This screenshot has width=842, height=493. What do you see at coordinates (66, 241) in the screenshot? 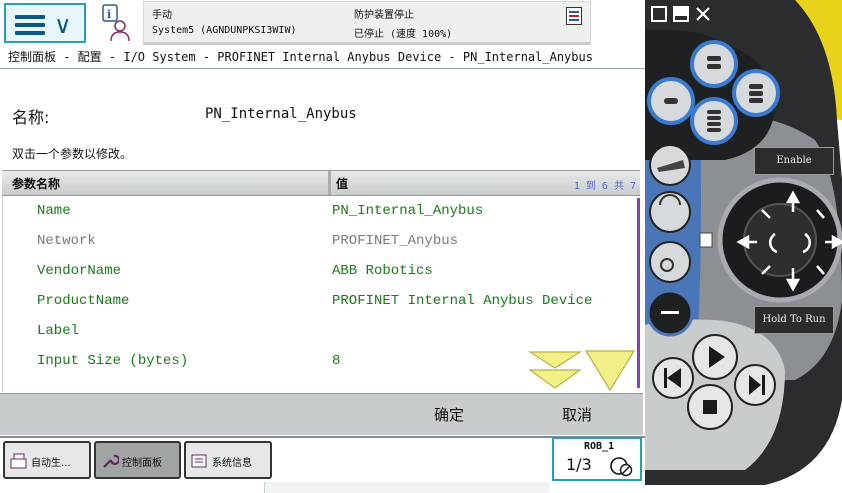
I see `parameter-name: Network` at bounding box center [66, 241].